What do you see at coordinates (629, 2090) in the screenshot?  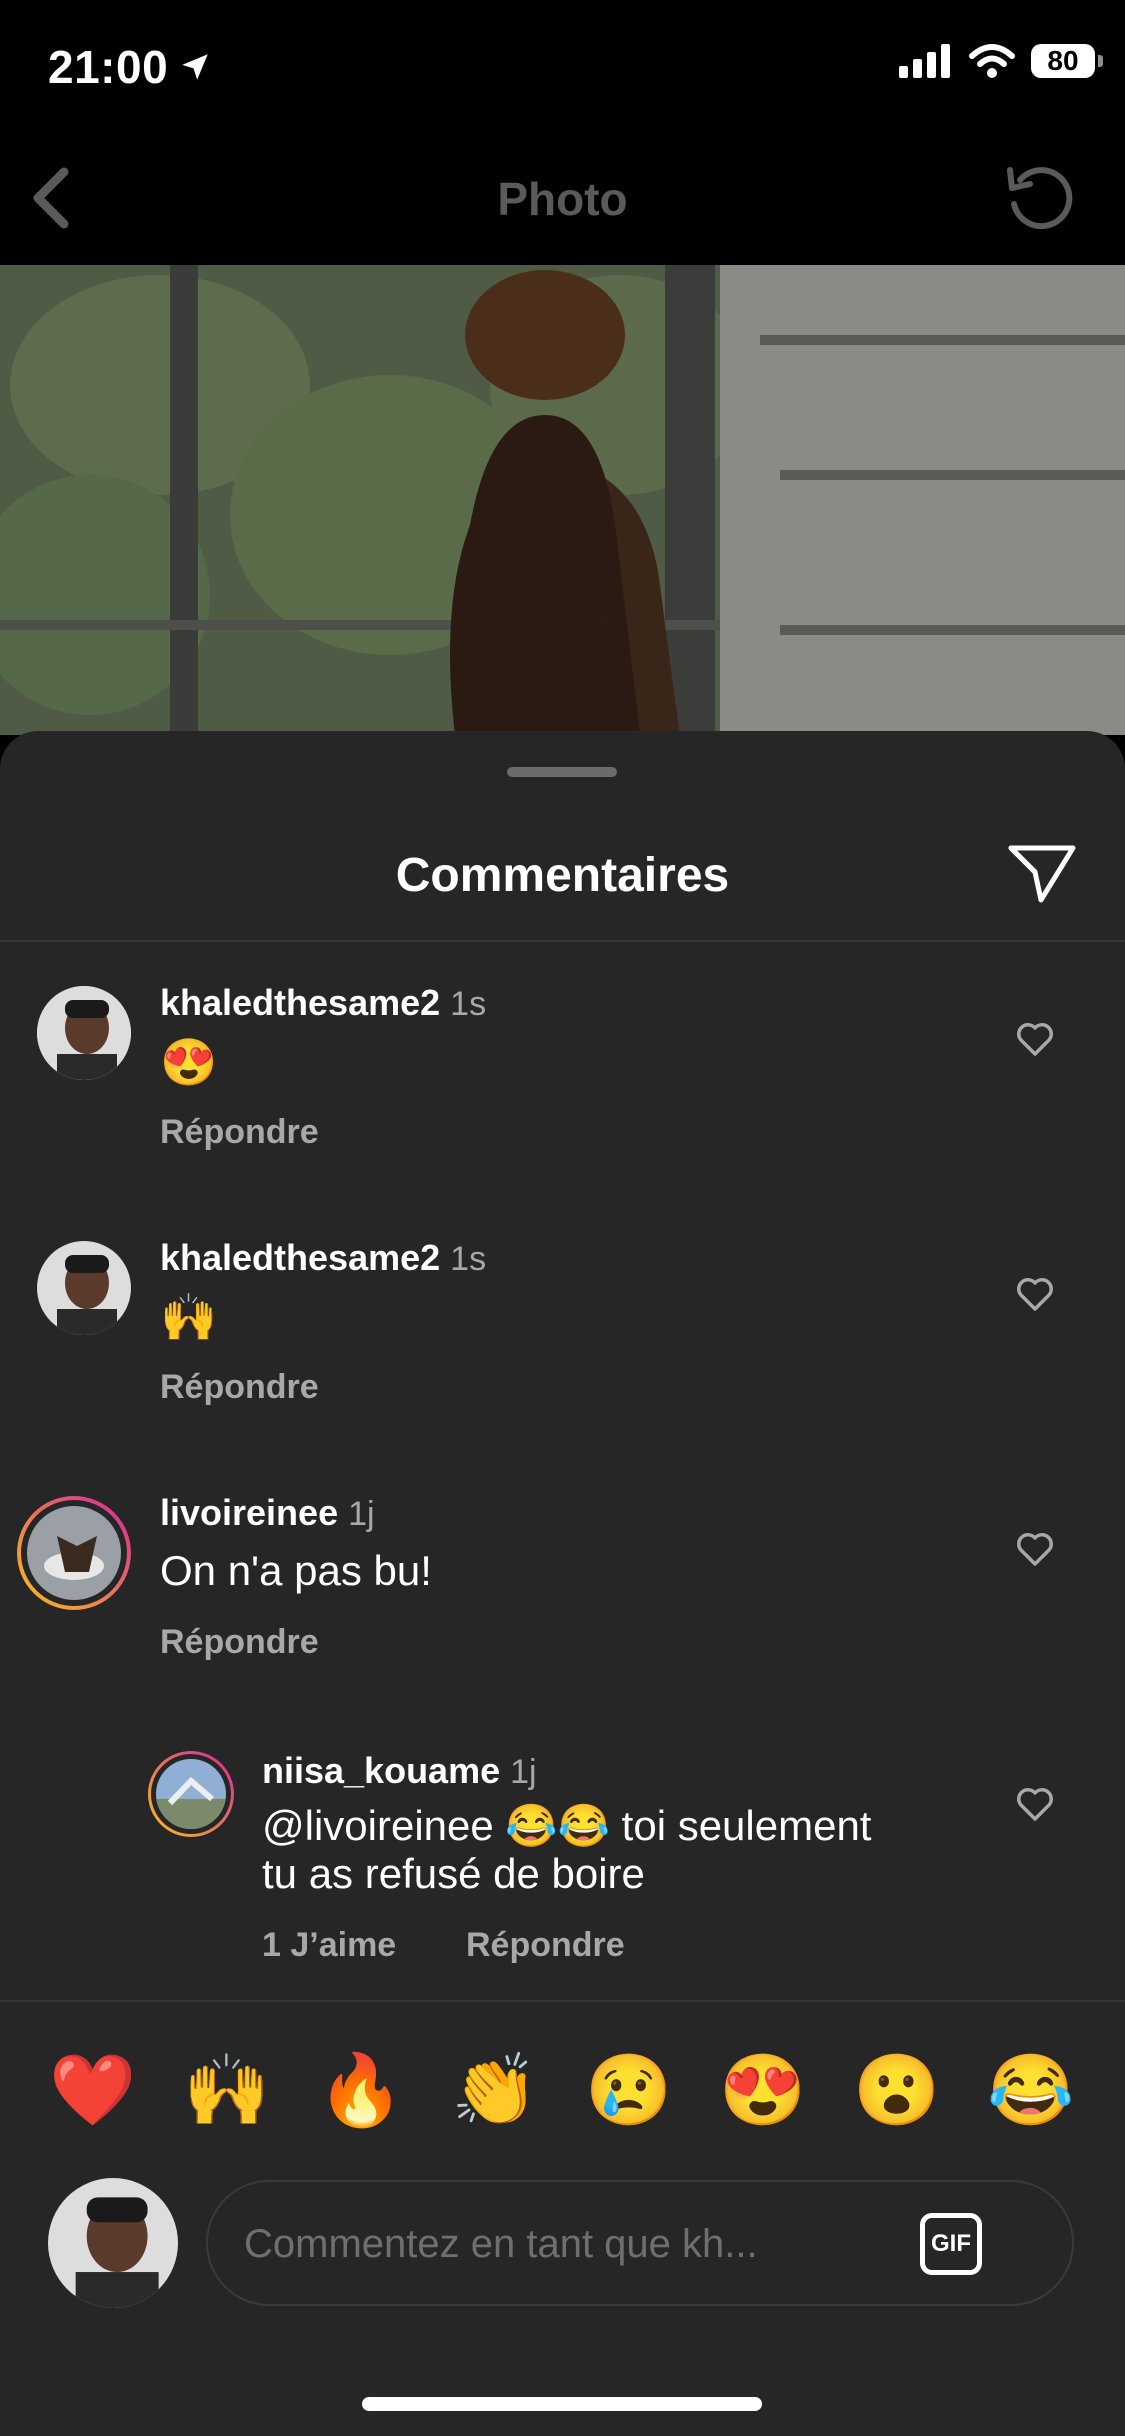 I see `reaction-crying: 😢` at bounding box center [629, 2090].